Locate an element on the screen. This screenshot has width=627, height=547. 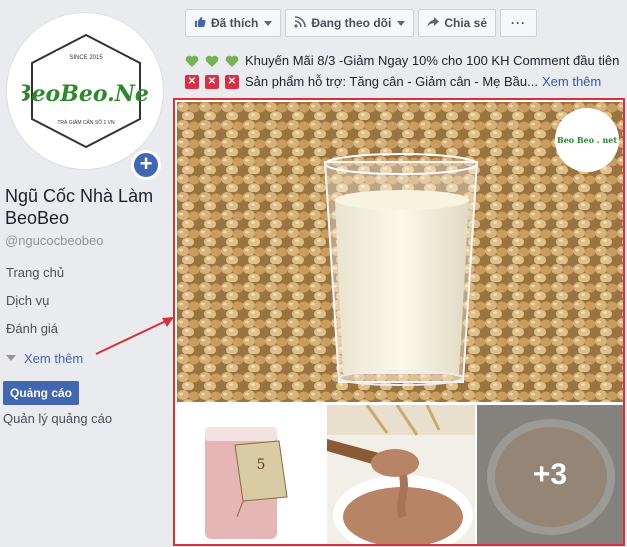
page-action-bar: Đã thích Đang theo dõi Chia sẻ ··· is located at coordinates (363, 23).